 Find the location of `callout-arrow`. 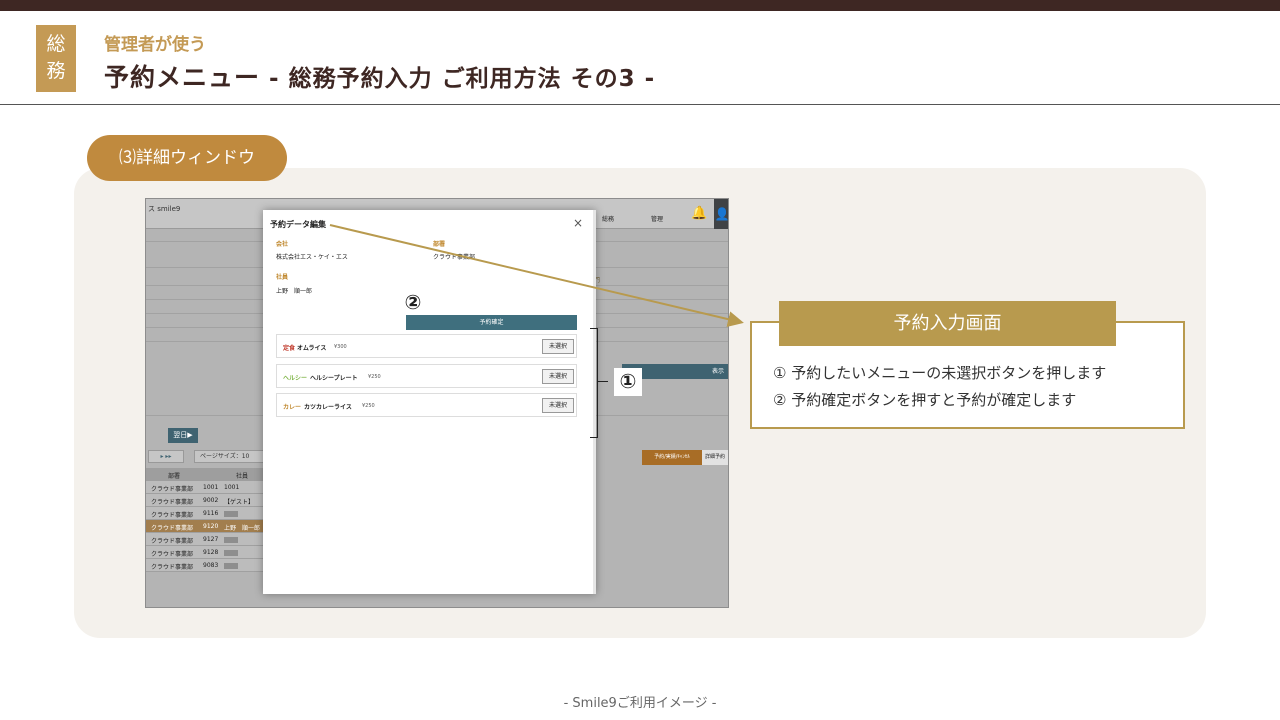

callout-arrow is located at coordinates (536, 276).